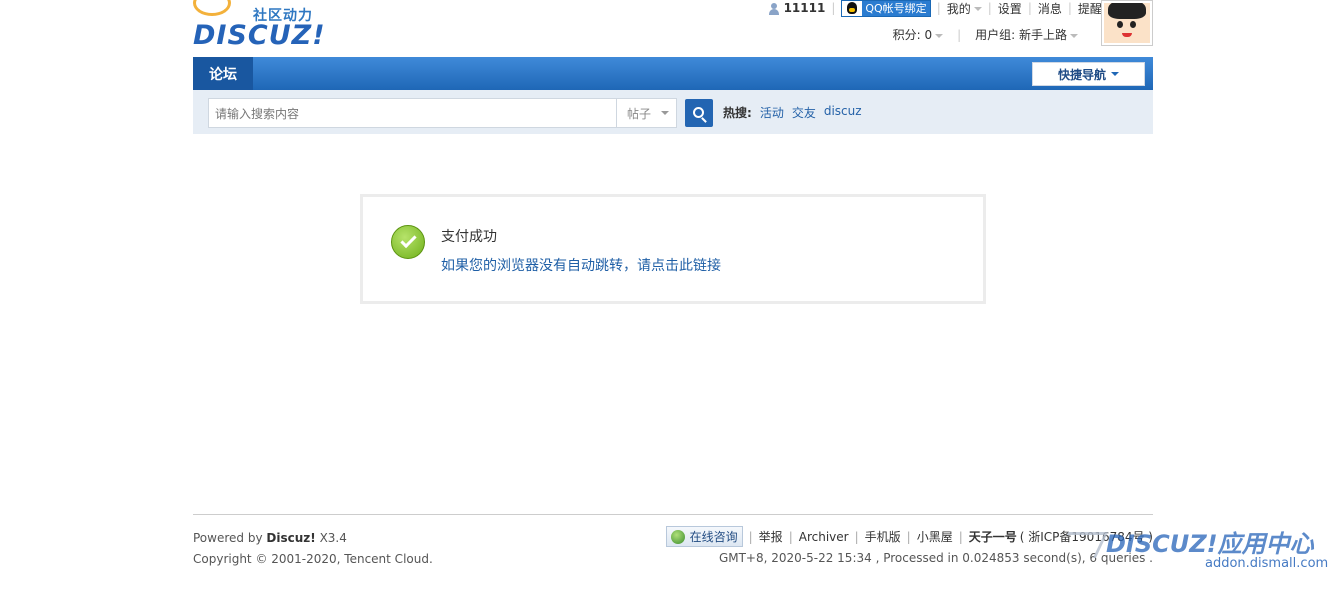  Describe the element at coordinates (805, 8) in the screenshot. I see `username-link: 11111` at that location.